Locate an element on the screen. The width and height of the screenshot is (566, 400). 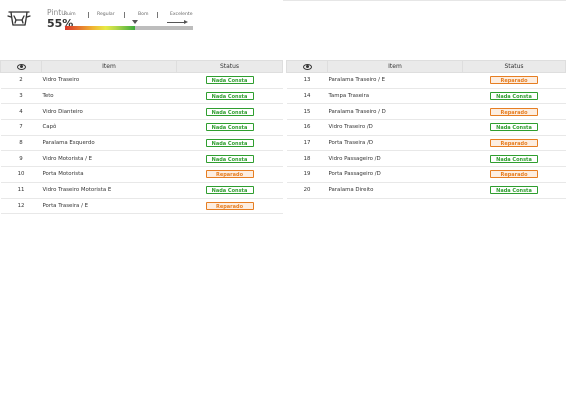
car-icon is located at coordinates (19, 18).